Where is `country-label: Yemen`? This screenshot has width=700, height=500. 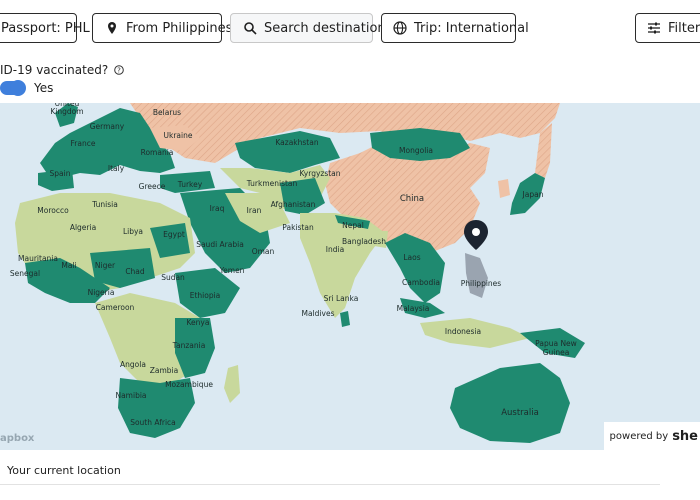
country-label: Yemen is located at coordinates (232, 270).